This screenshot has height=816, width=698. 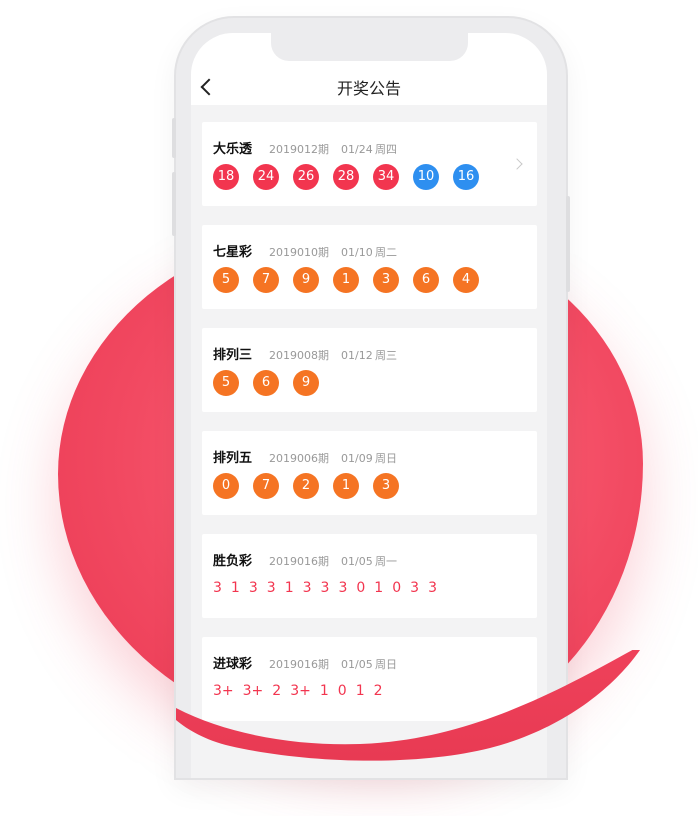 I want to click on card-header: 进球彩 2019016期 01/05 周日, so click(x=305, y=662).